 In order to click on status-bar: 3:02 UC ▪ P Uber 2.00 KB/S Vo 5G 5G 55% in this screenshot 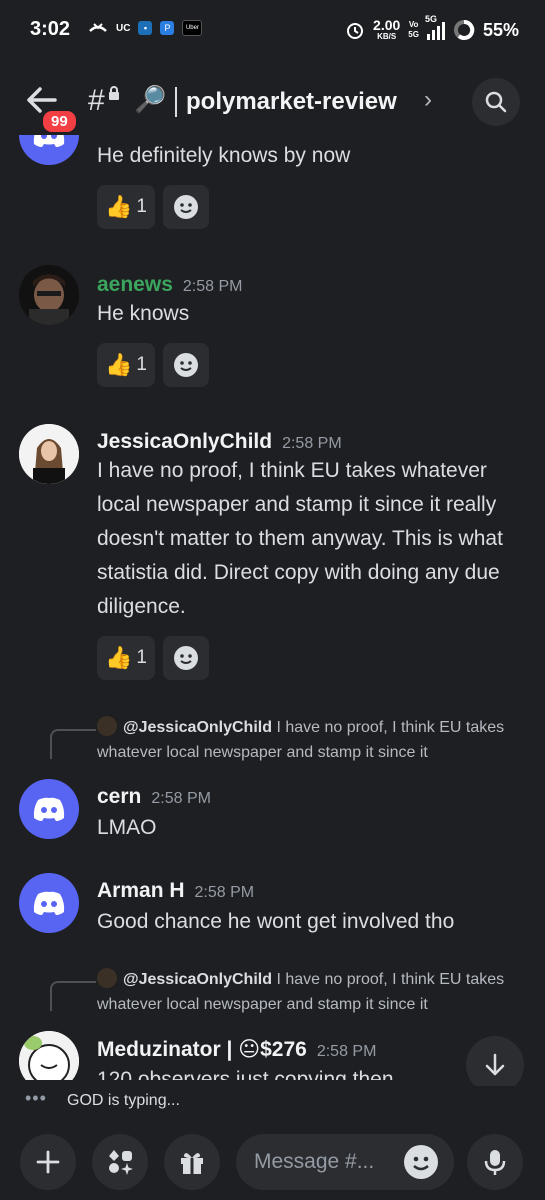, I will do `click(272, 30)`.